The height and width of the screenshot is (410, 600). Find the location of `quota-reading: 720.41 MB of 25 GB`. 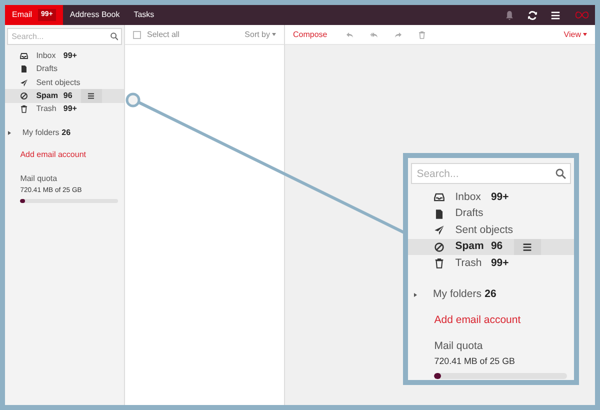

quota-reading: 720.41 MB of 25 GB is located at coordinates (475, 361).